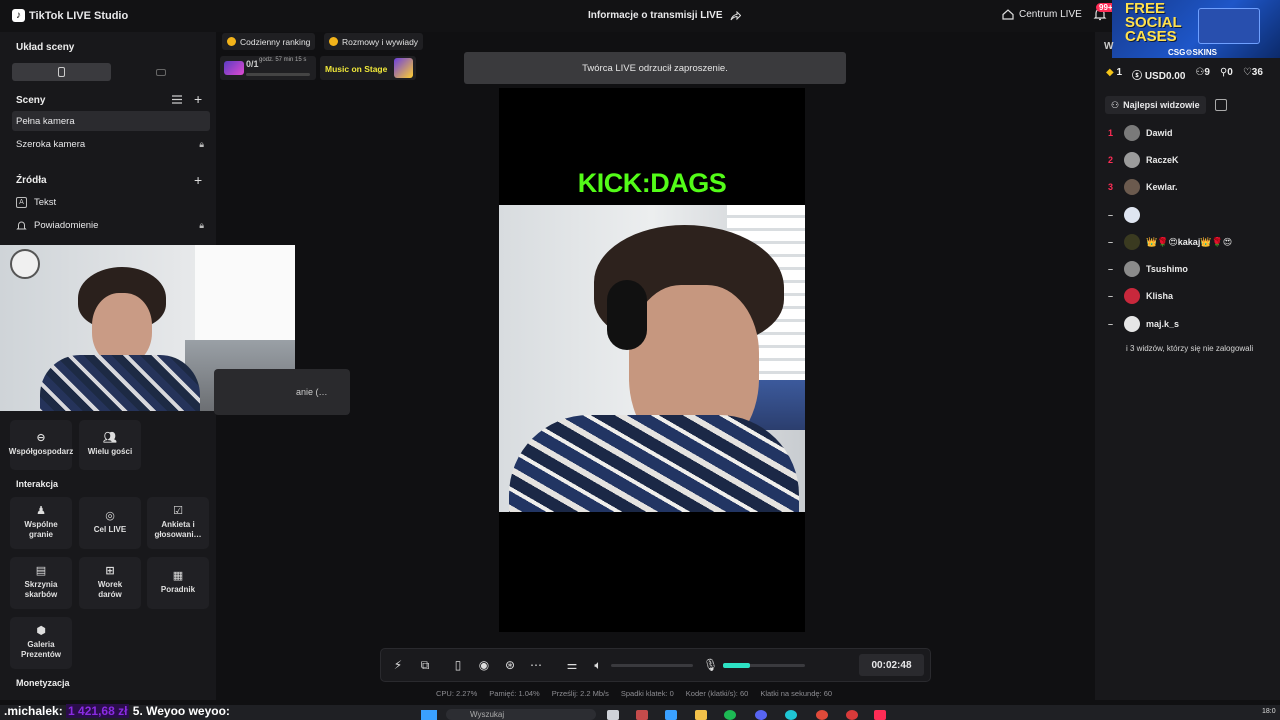 The height and width of the screenshot is (720, 1280). What do you see at coordinates (110, 523) in the screenshot?
I see `tile-live-goal: ◎ Cel LIVE` at bounding box center [110, 523].